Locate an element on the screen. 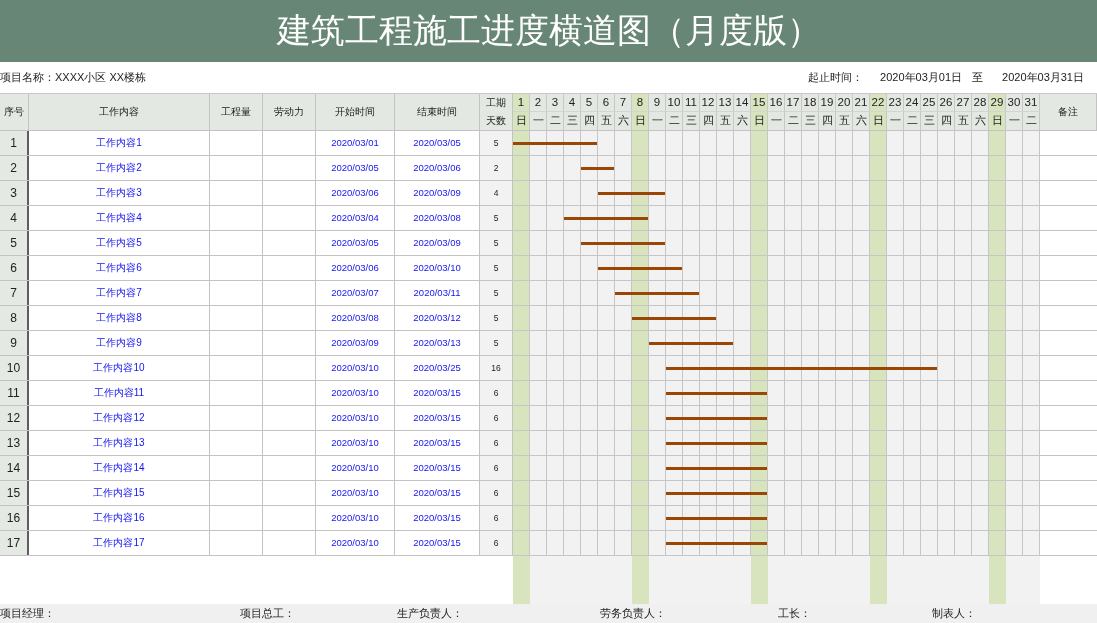 This screenshot has height=623, width=1097. task-name: 工作内容17 is located at coordinates (119, 543).